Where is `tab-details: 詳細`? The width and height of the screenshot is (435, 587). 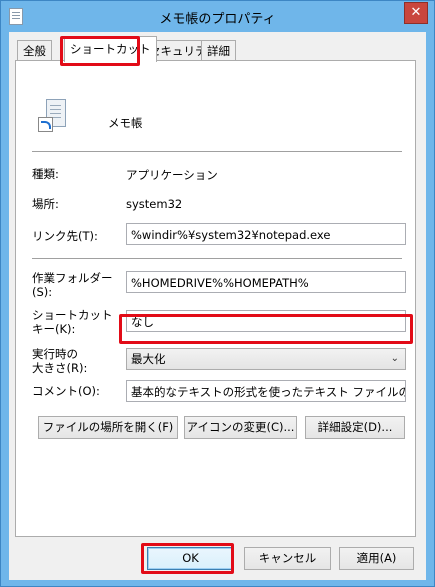 tab-details: 詳細 is located at coordinates (218, 51).